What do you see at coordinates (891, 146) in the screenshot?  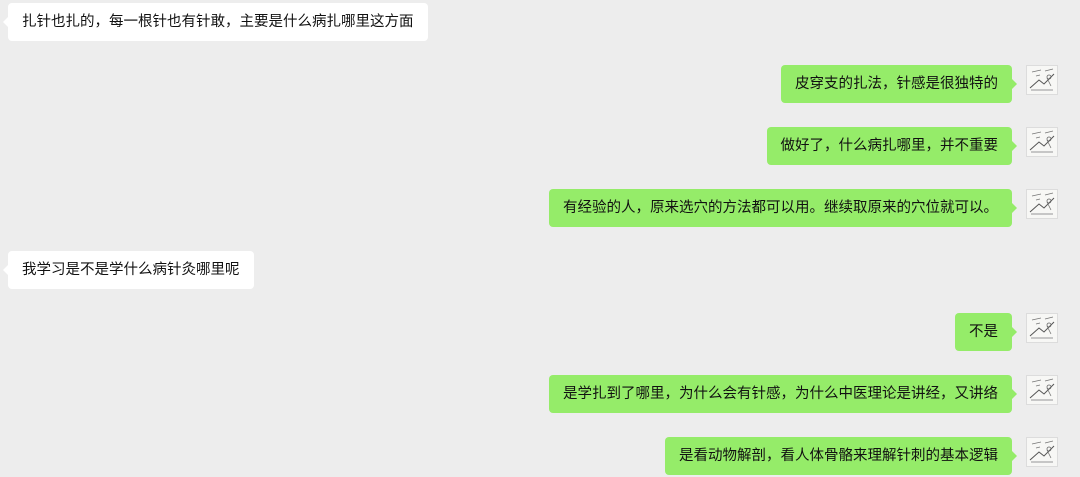 I see `message-bubble: 做好了，什么病扎哪里，并不重要` at bounding box center [891, 146].